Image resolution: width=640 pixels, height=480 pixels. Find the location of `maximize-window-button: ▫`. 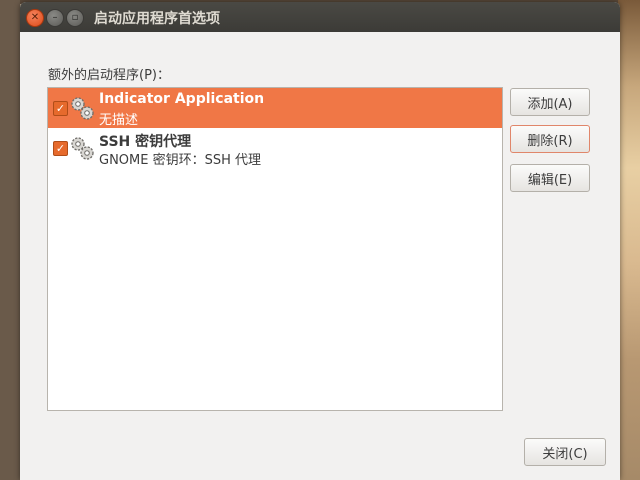

maximize-window-button: ▫ is located at coordinates (75, 18).